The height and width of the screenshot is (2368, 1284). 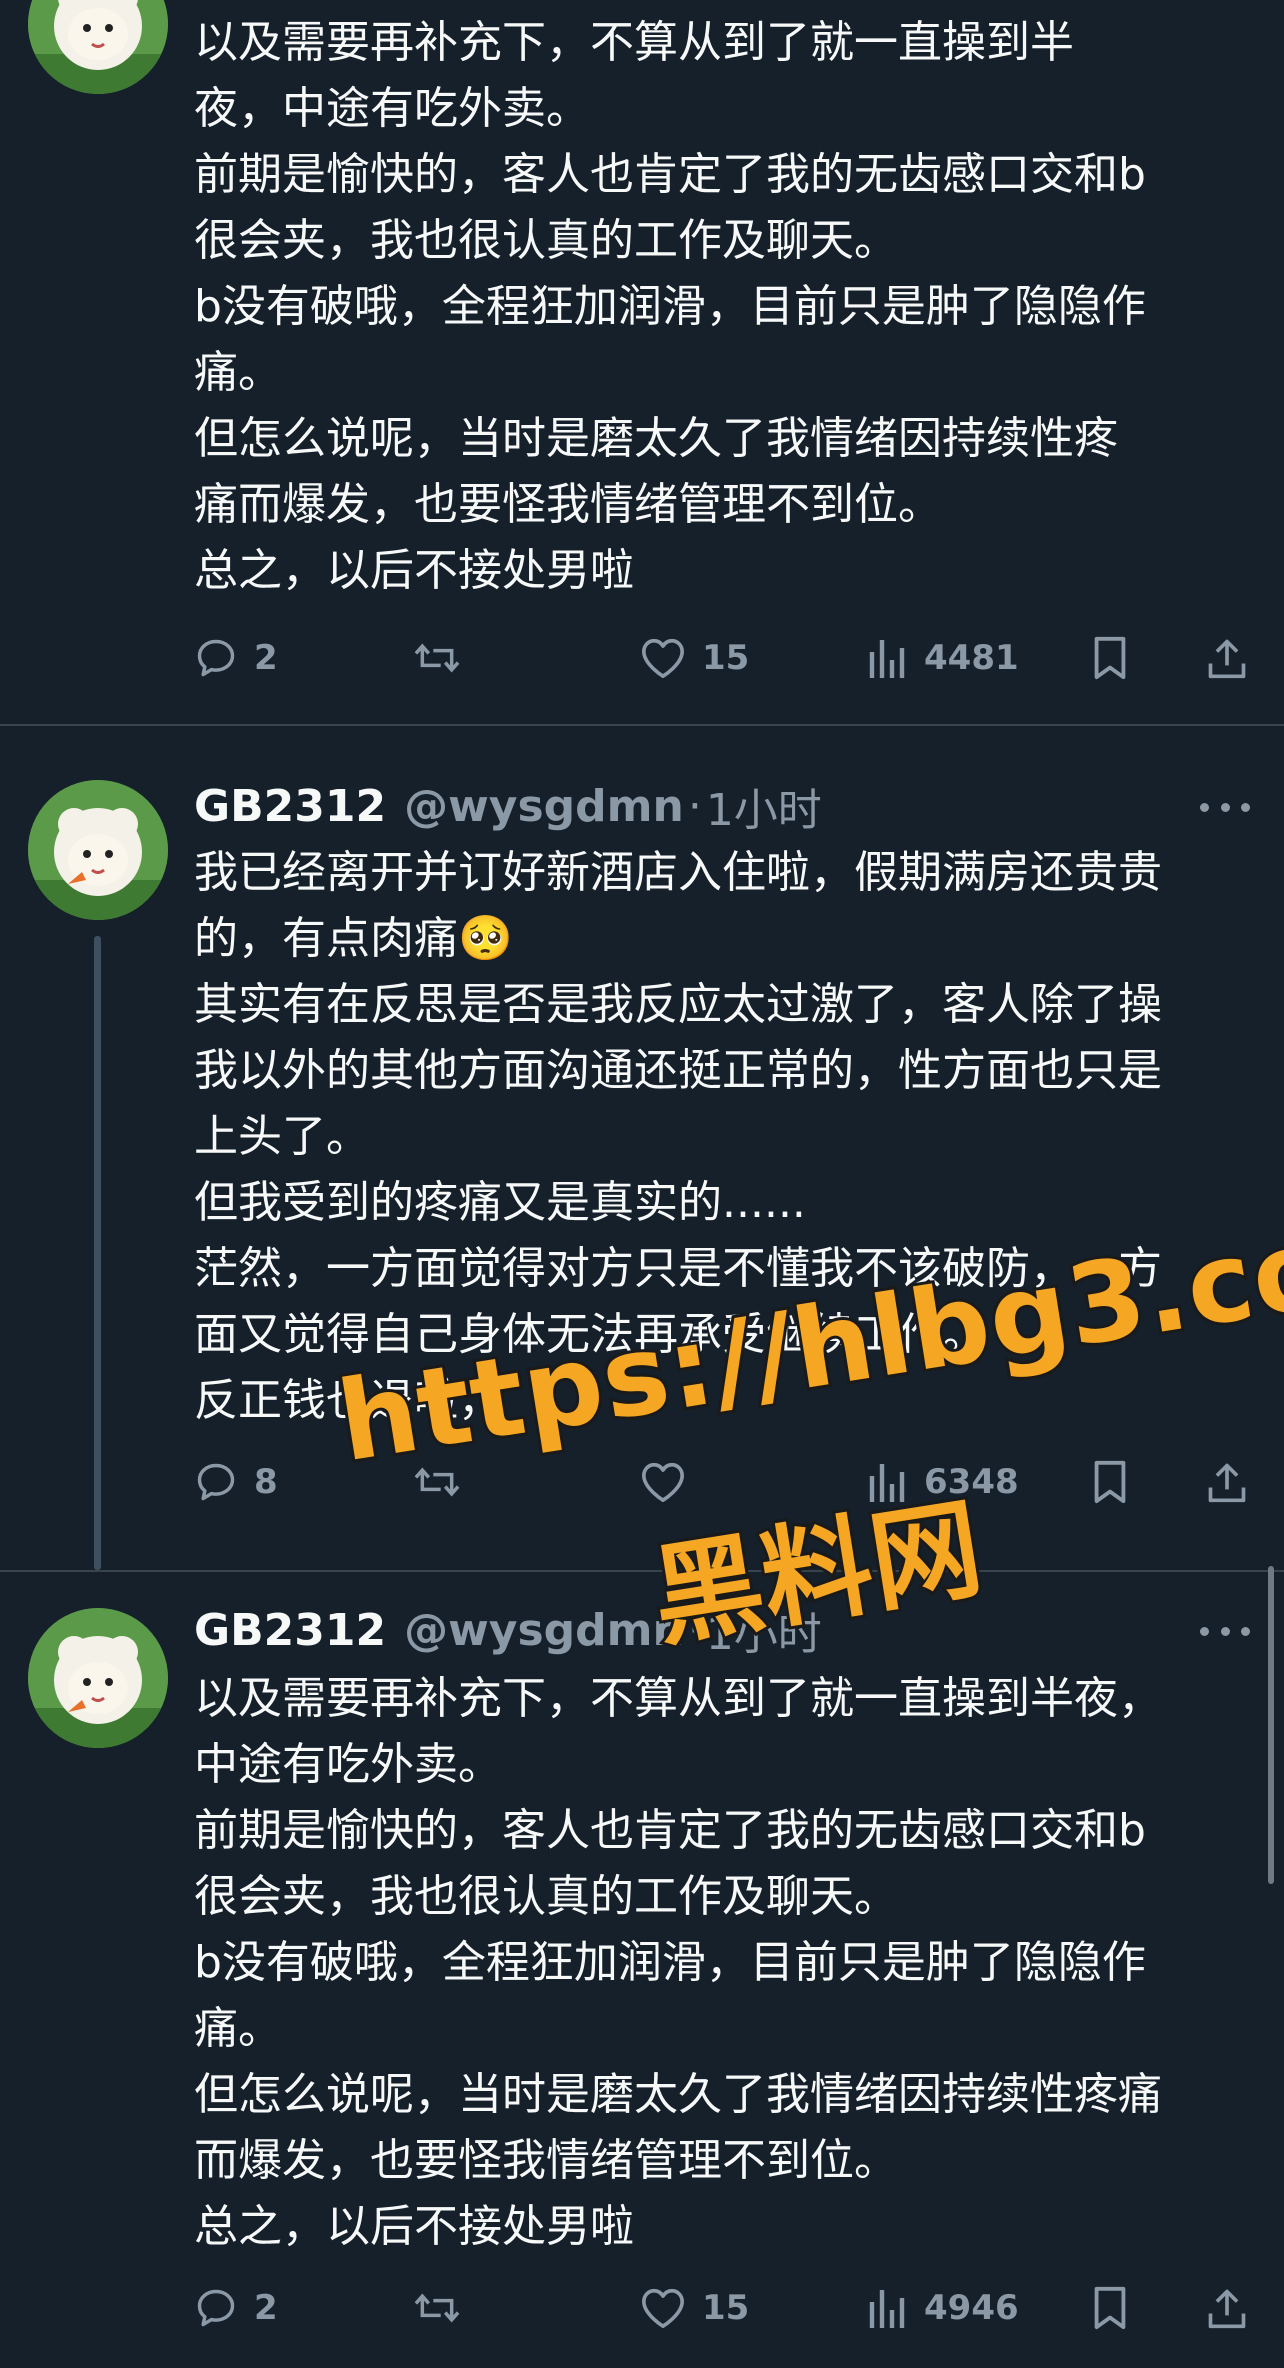 I want to click on views-button: 6348, so click(x=943, y=1482).